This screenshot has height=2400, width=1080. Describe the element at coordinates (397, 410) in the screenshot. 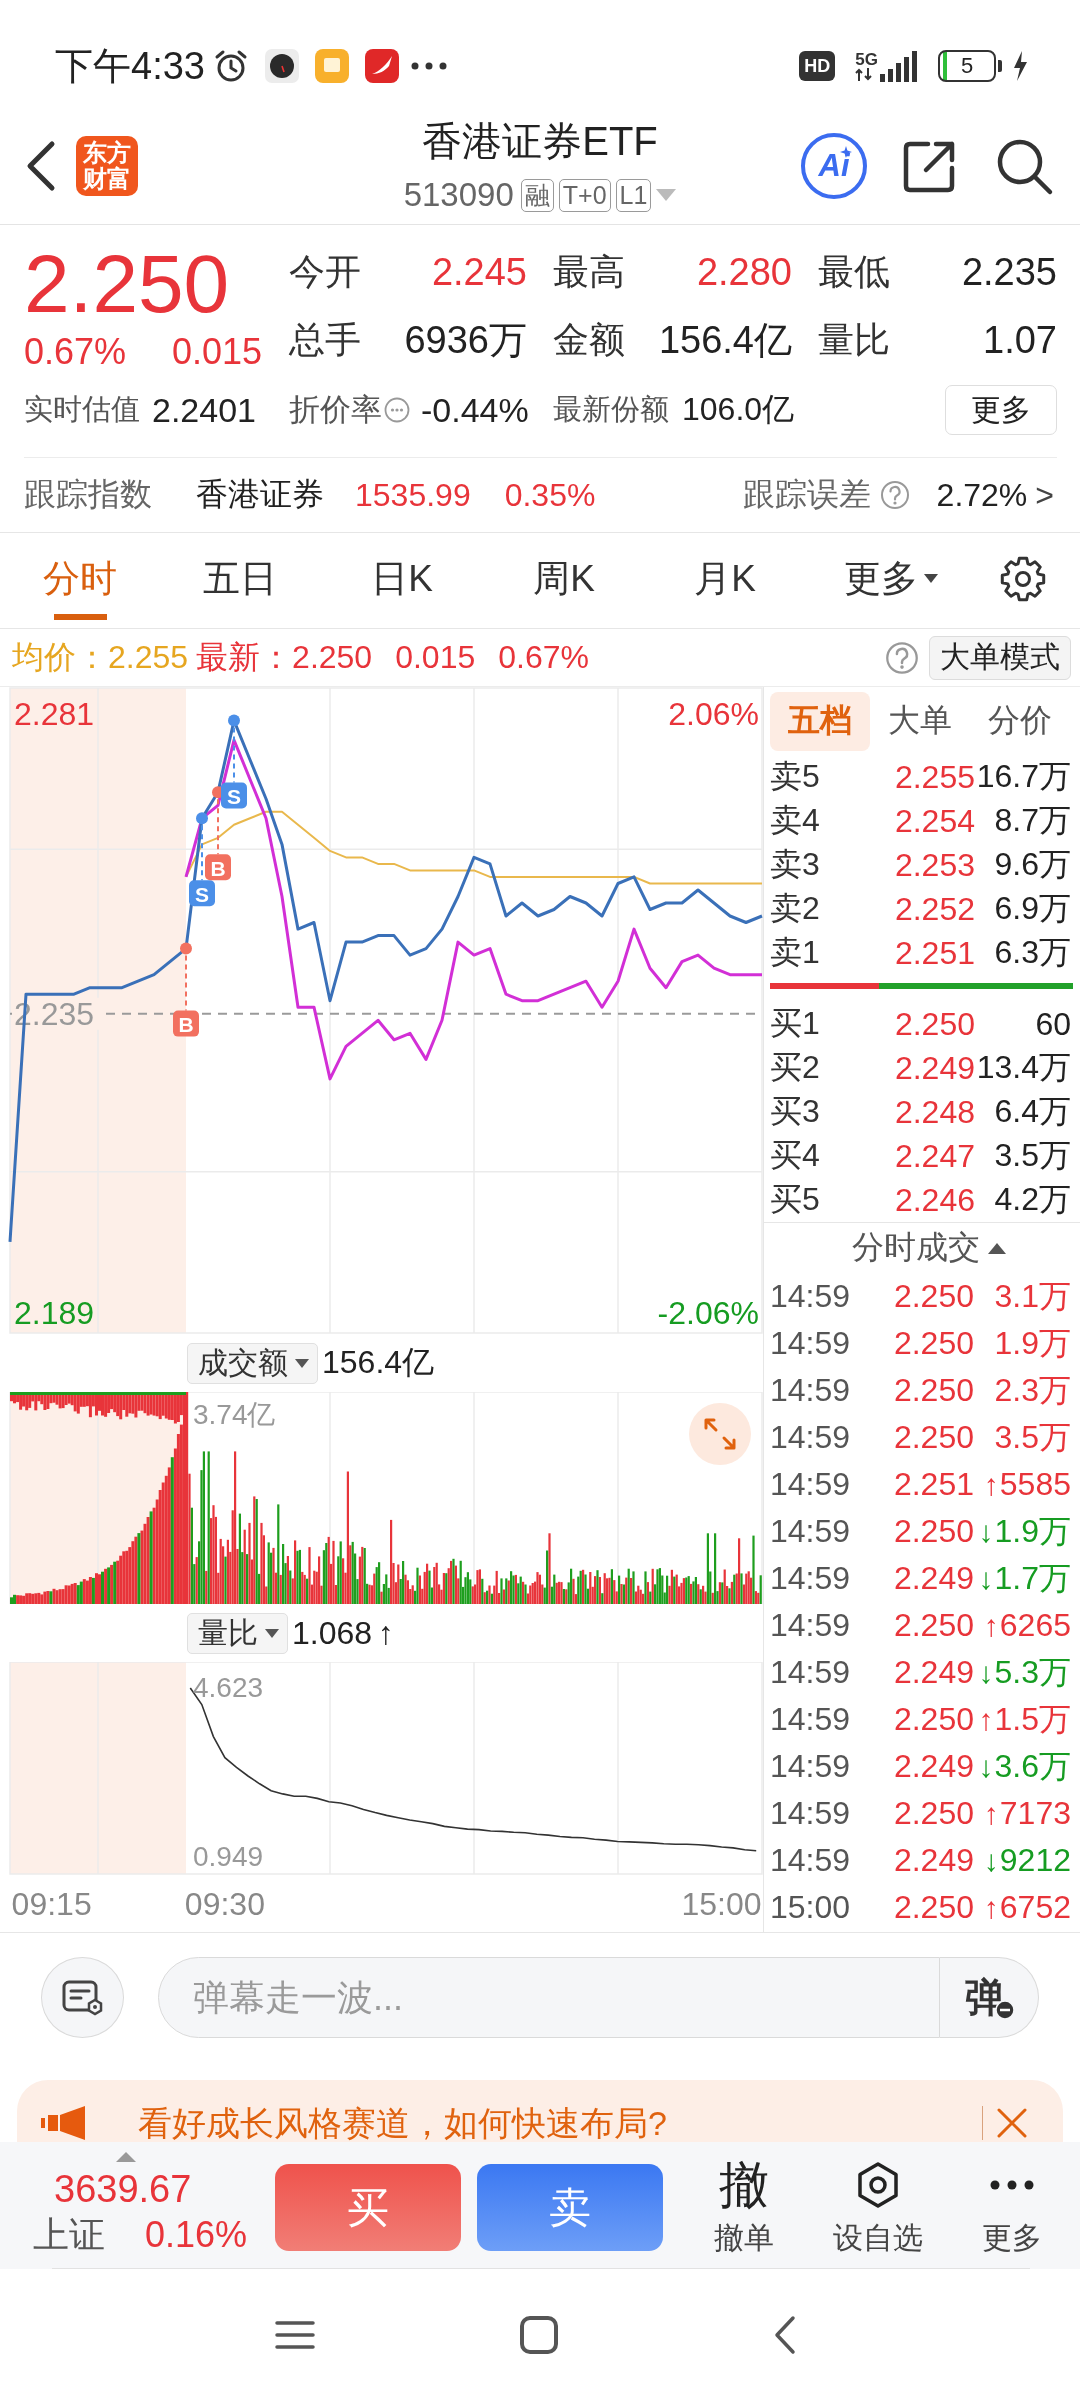

I see `more-info-icon` at that location.